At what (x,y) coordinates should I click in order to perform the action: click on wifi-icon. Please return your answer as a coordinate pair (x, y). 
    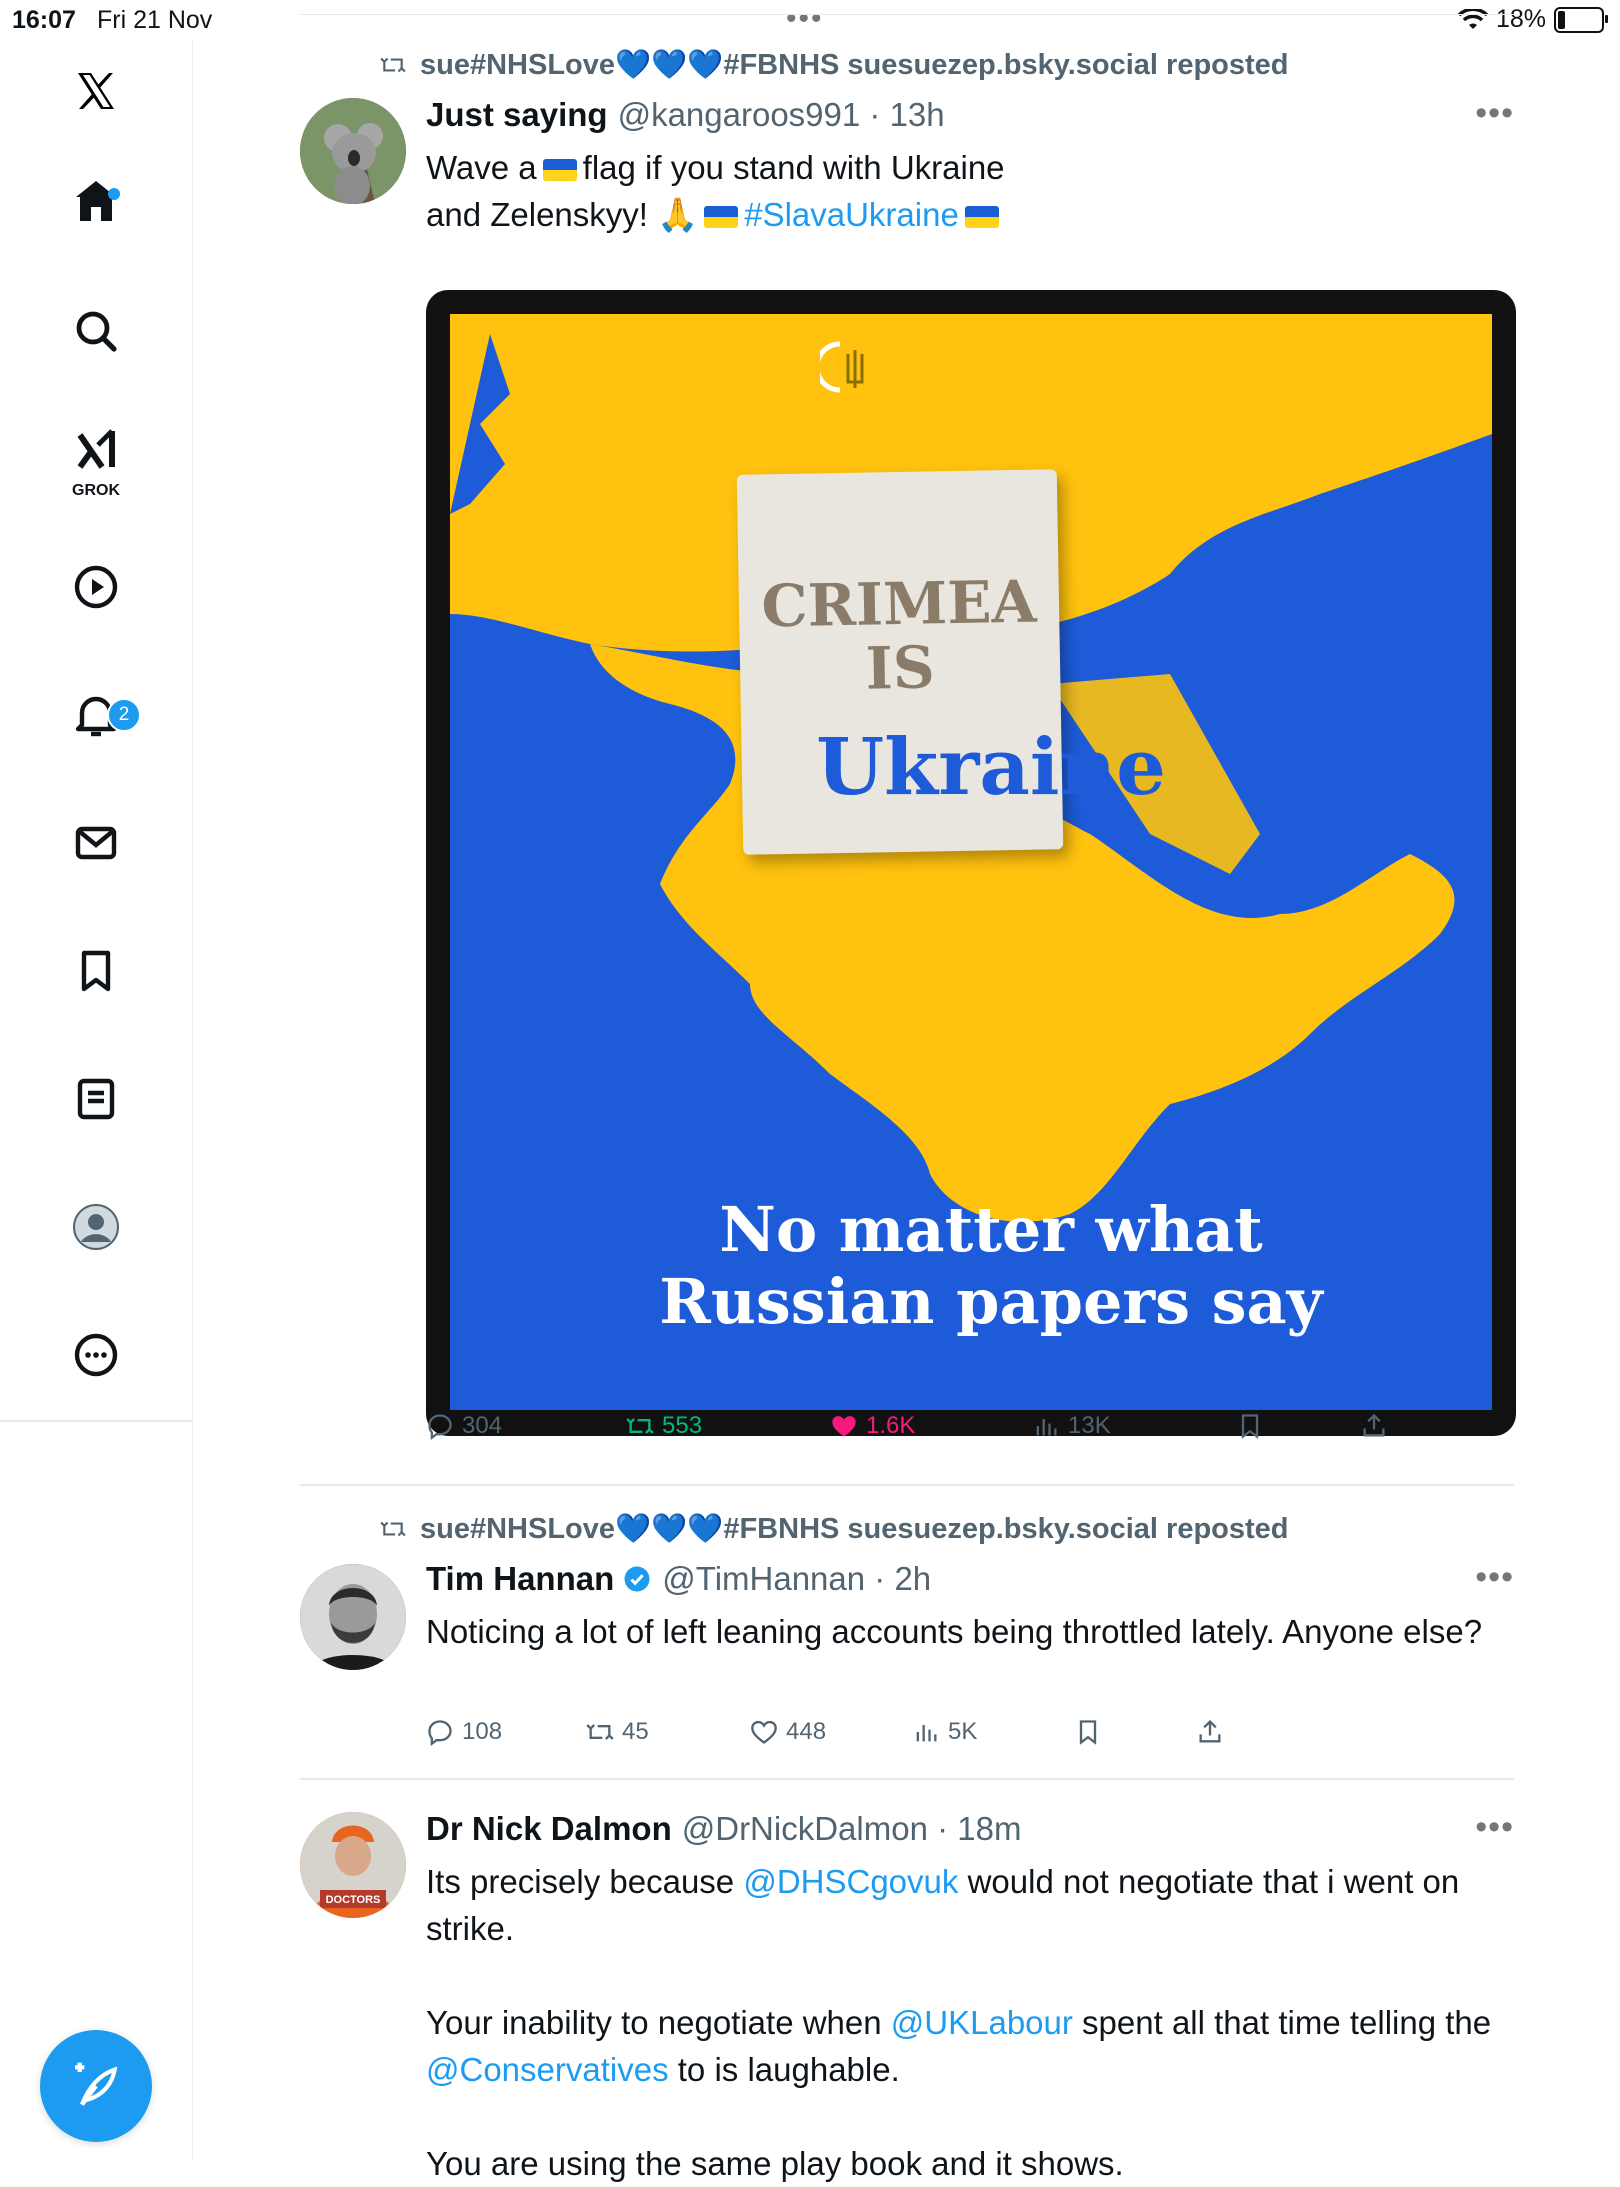
    Looking at the image, I should click on (1472, 18).